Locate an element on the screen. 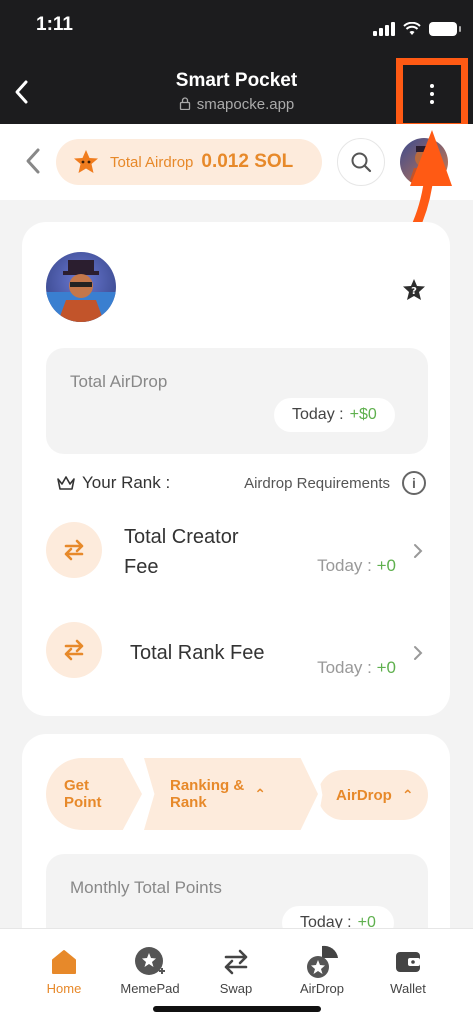 This screenshot has width=473, height=1024. today-airdrop-pill: Today : +$0 is located at coordinates (334, 415).